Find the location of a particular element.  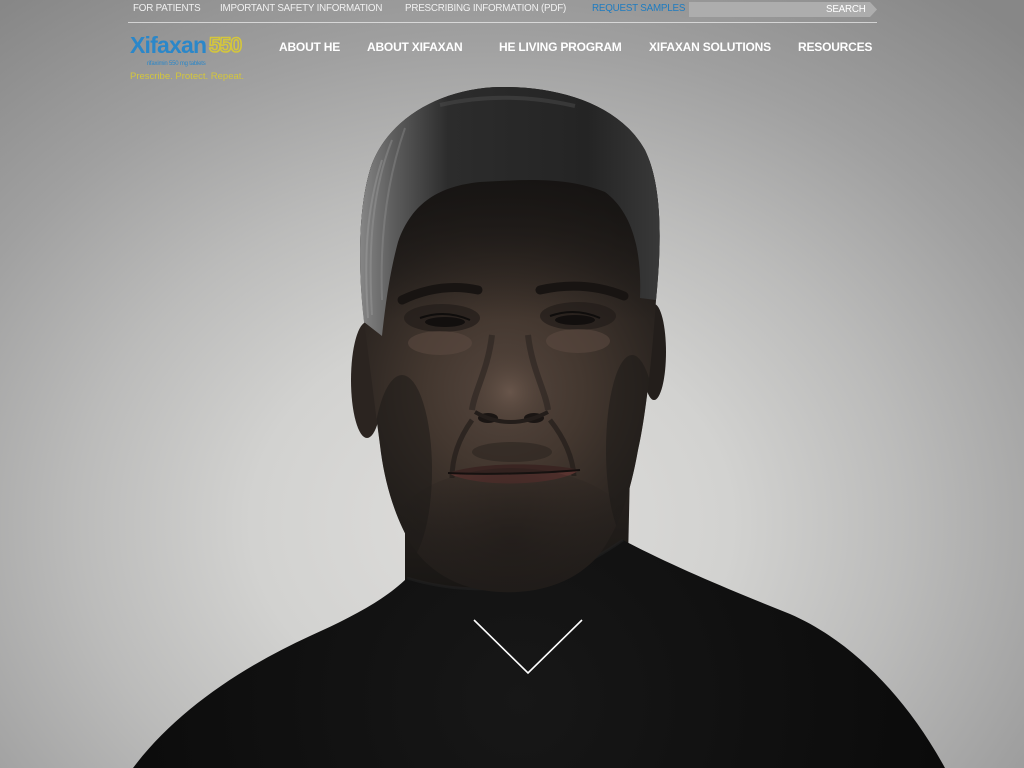

nav-xifaxan-solutions: XIFAXAN SOLUTIONS is located at coordinates (710, 47).